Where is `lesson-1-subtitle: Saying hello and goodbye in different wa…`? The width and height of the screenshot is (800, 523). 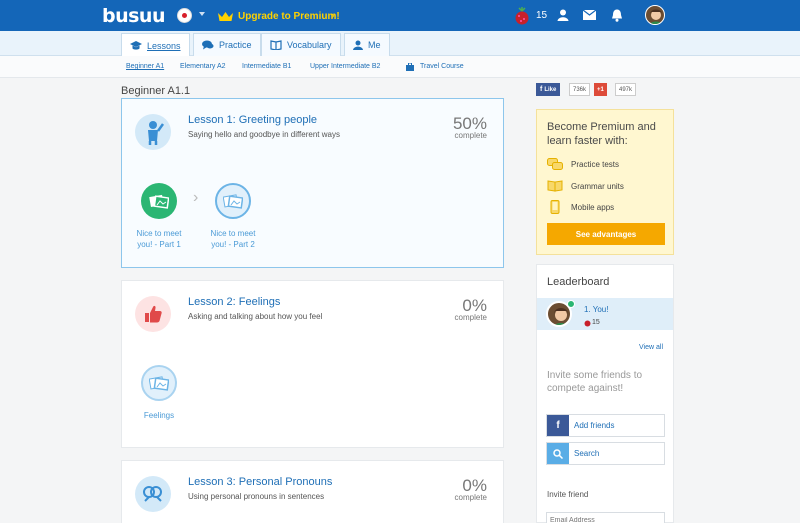 lesson-1-subtitle: Saying hello and goodbye in different wa… is located at coordinates (264, 134).